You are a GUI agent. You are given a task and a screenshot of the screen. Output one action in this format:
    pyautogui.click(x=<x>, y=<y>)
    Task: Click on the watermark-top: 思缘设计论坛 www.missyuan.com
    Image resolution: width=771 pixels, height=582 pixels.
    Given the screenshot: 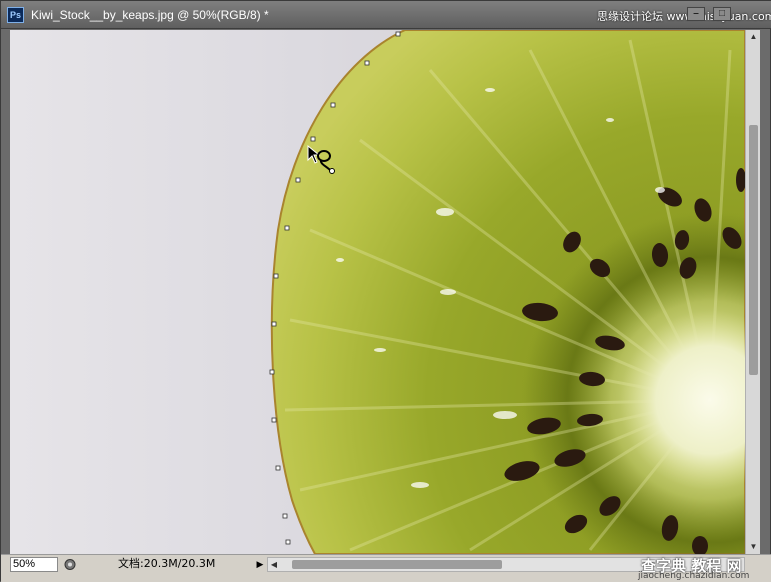 What is the action you would take?
    pyautogui.click(x=684, y=16)
    